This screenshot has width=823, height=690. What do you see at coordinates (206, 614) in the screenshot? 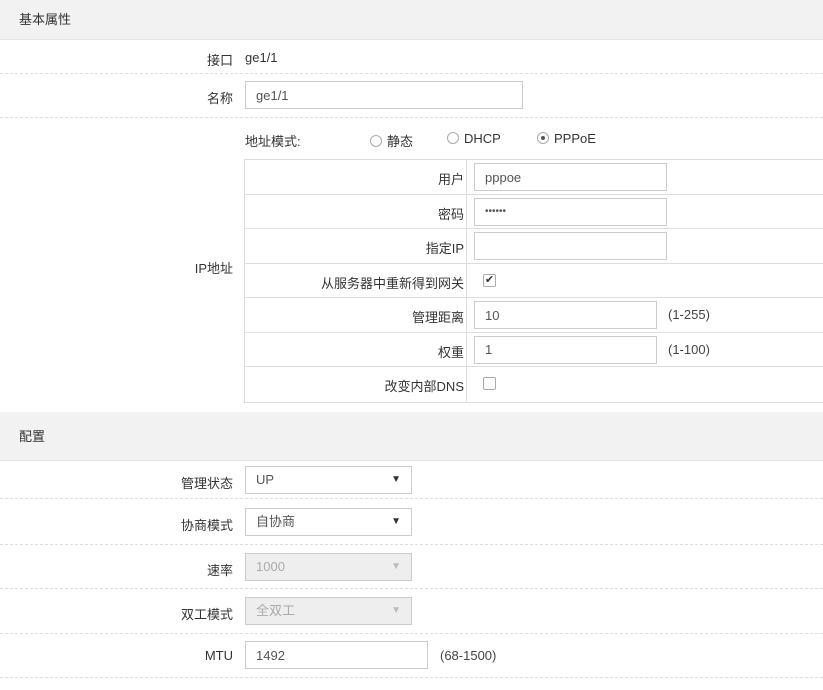
I see `duplex-label: 双工模式` at bounding box center [206, 614].